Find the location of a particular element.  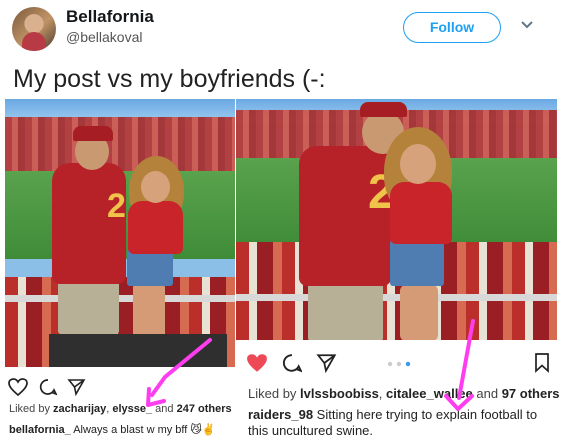

heart-filled-icon is located at coordinates (257, 363).